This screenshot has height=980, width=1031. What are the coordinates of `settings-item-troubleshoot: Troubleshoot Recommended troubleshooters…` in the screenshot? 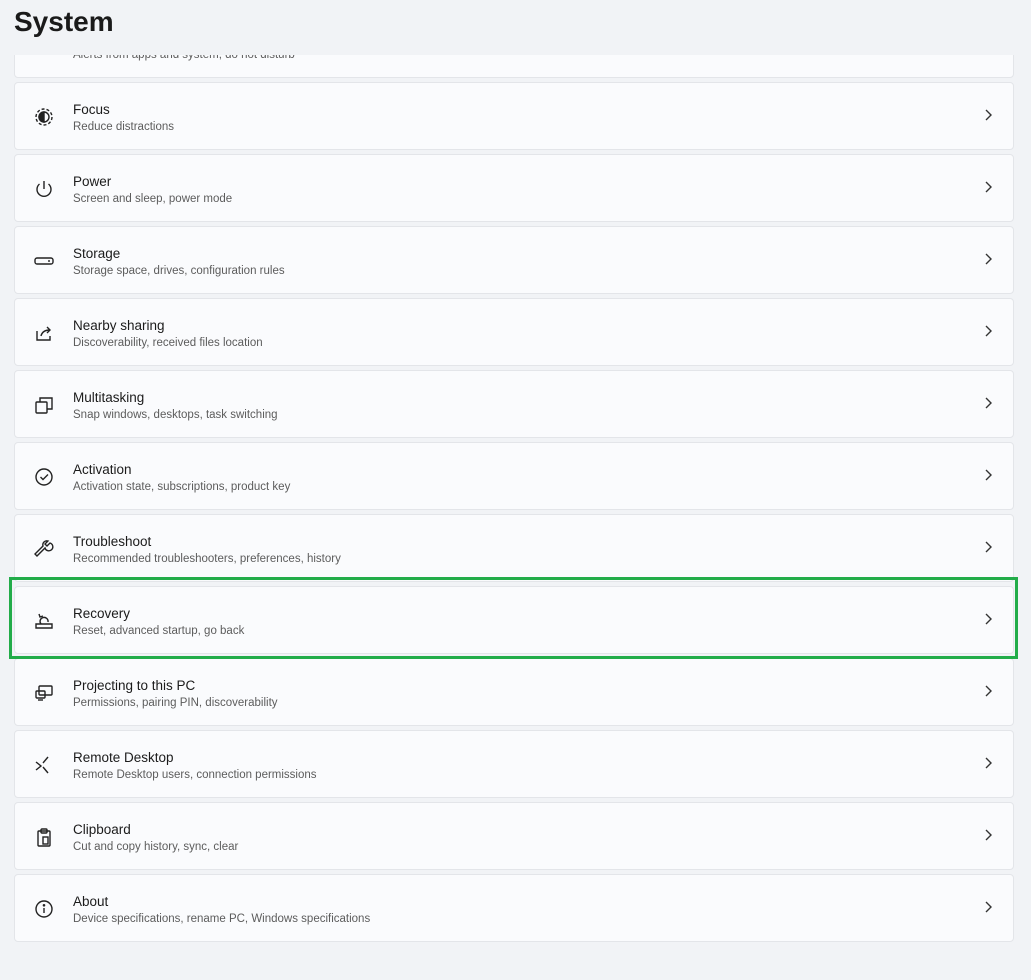 It's located at (514, 548).